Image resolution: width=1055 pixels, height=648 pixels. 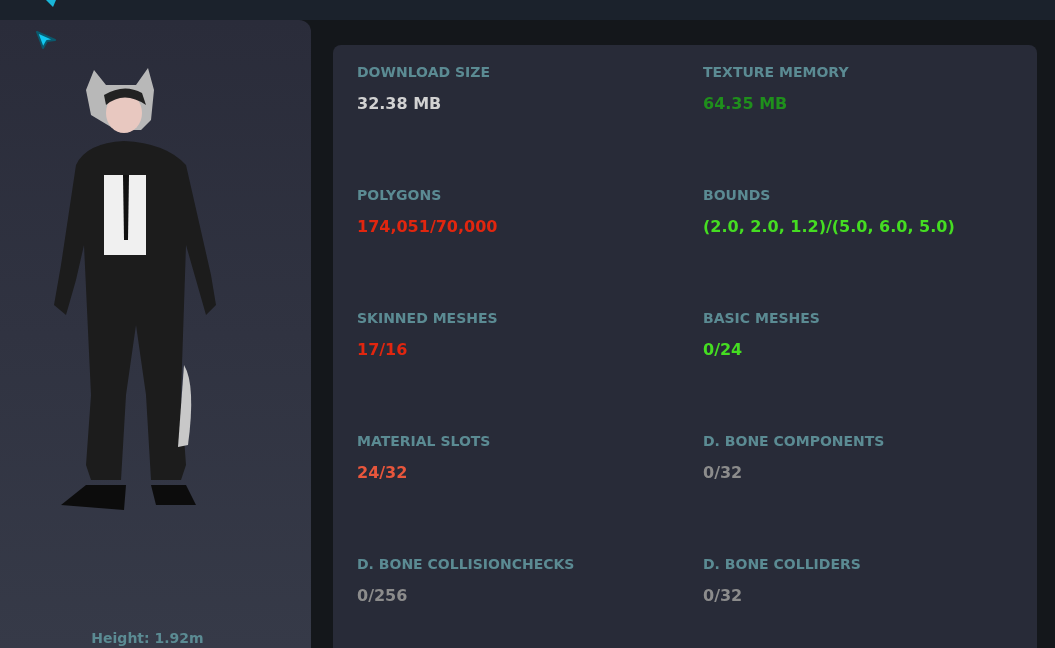 I want to click on stat-value: 174,051/70,000, so click(x=428, y=227).